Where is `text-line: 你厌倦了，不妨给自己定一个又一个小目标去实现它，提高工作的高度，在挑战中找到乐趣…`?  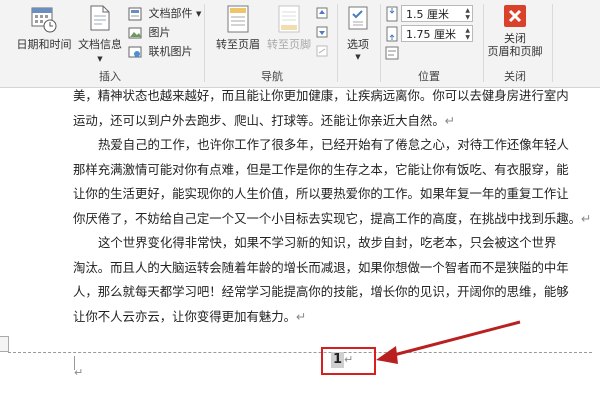
text-line: 你厌倦了，不妨给自己定一个又一个小目标去实现它，提高工作的高度，在挑战中找到乐趣… is located at coordinates (332, 218).